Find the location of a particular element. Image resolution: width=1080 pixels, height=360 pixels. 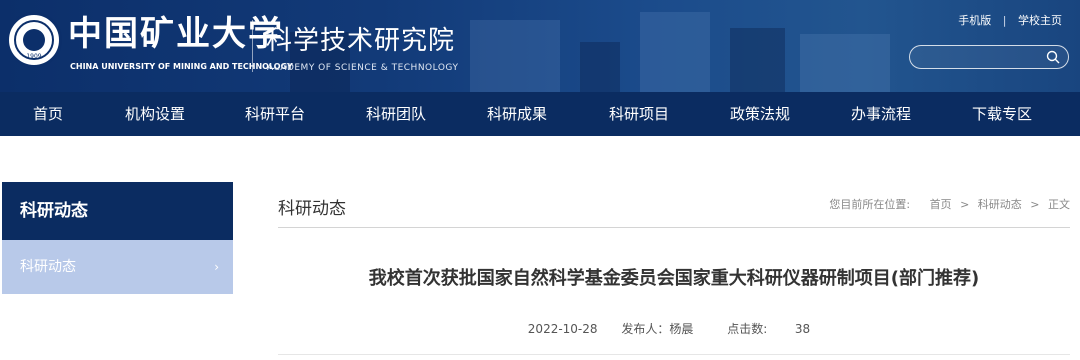

breadcrumb: 您目前所在位置: 首页 > 科研动态 > 正文 is located at coordinates (949, 204).